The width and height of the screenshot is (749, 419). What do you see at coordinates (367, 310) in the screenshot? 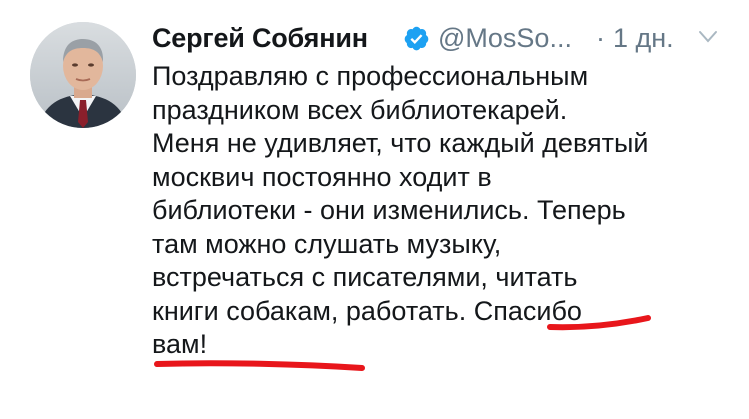
I see `tweet-text-line: книги собакам, работать. Спасибо` at bounding box center [367, 310].